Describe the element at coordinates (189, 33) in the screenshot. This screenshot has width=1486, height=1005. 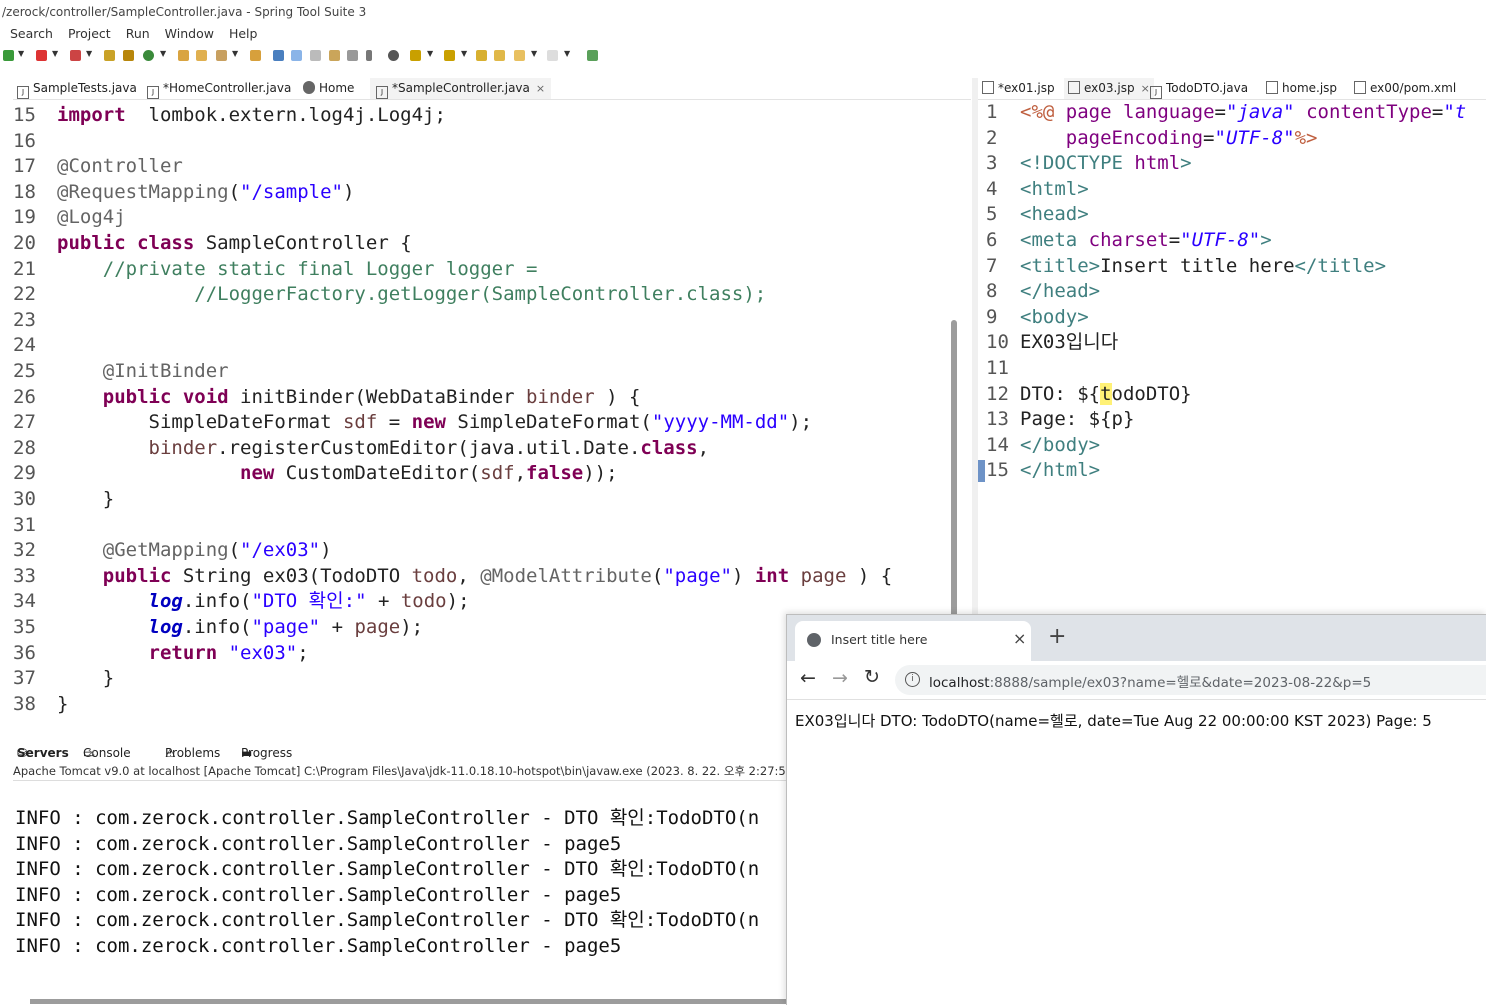
I see `menu-window: Window` at that location.